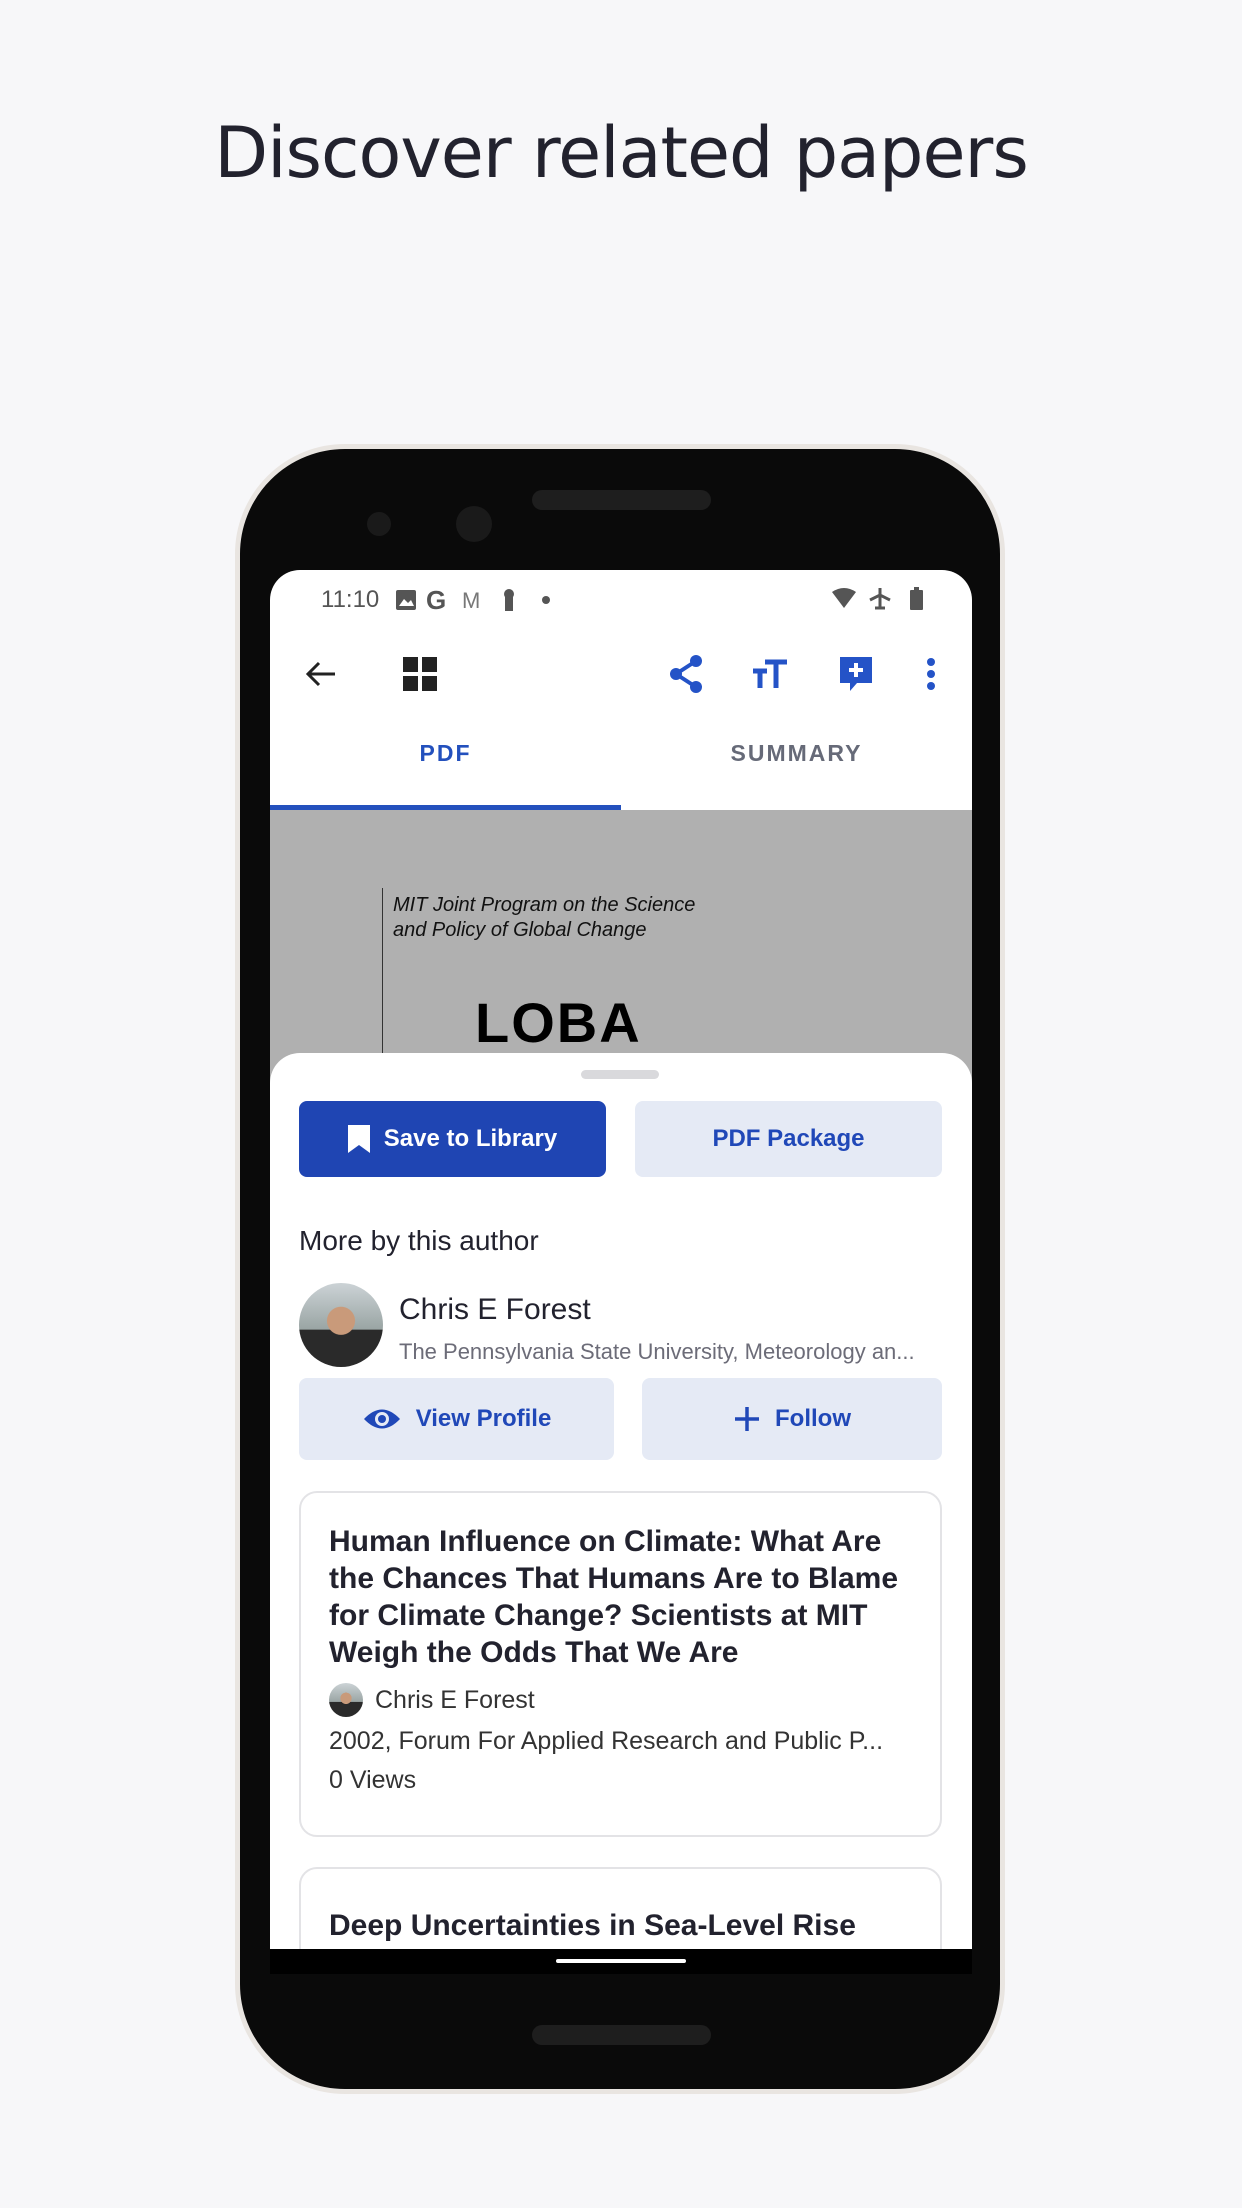 The image size is (1242, 2208). Describe the element at coordinates (520, 930) in the screenshot. I see `pdf-text-line: and Policy of Global Change` at that location.